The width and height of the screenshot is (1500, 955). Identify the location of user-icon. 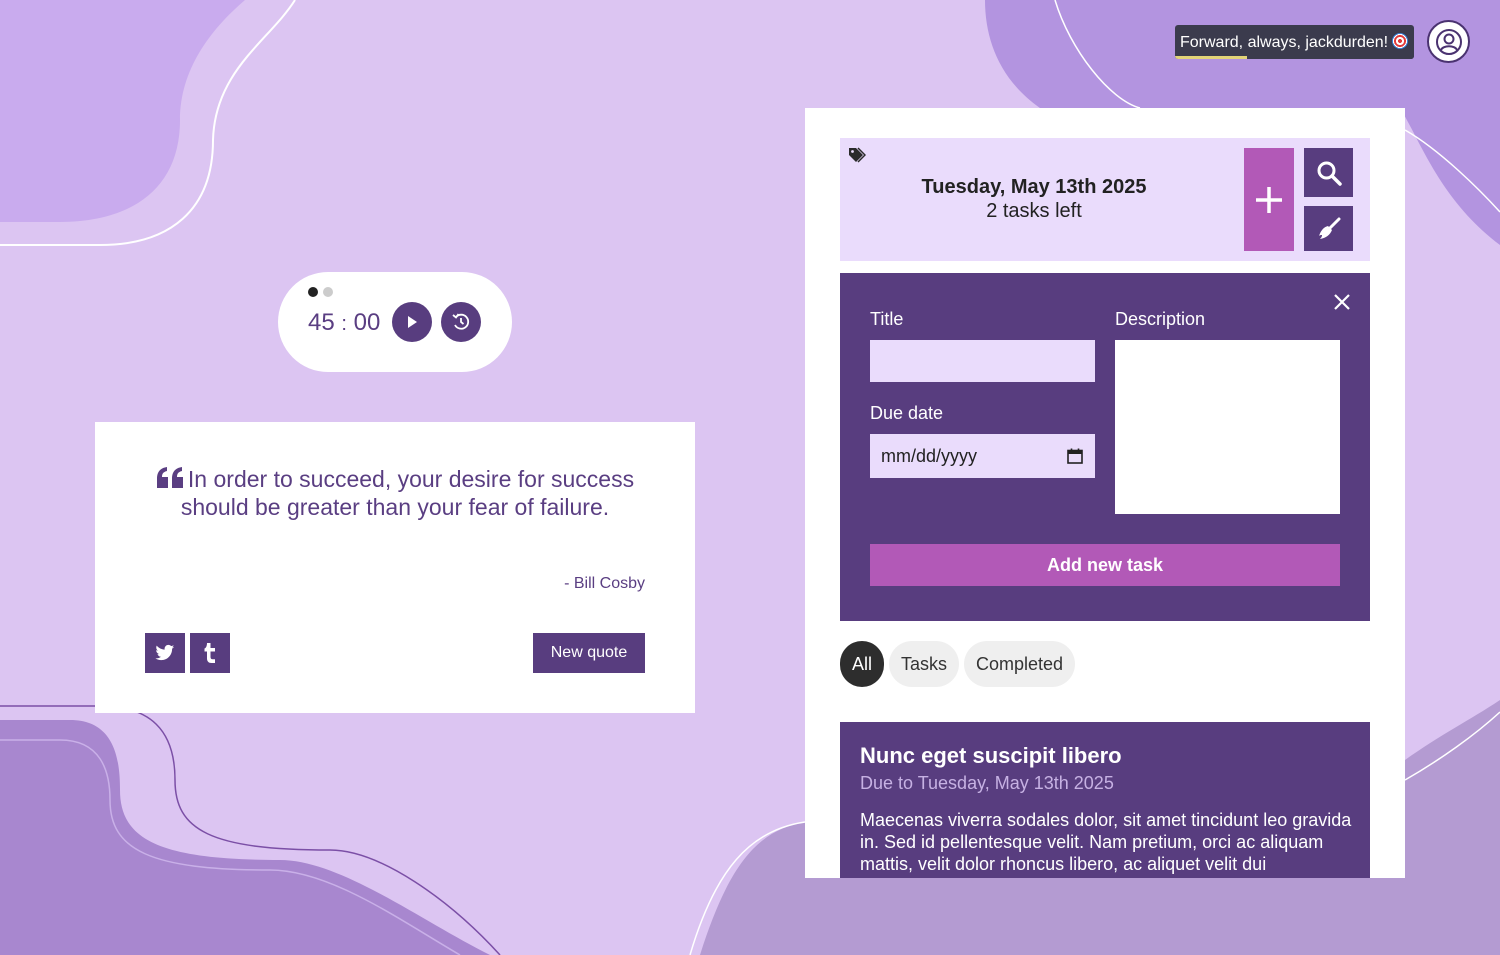
(1448, 41).